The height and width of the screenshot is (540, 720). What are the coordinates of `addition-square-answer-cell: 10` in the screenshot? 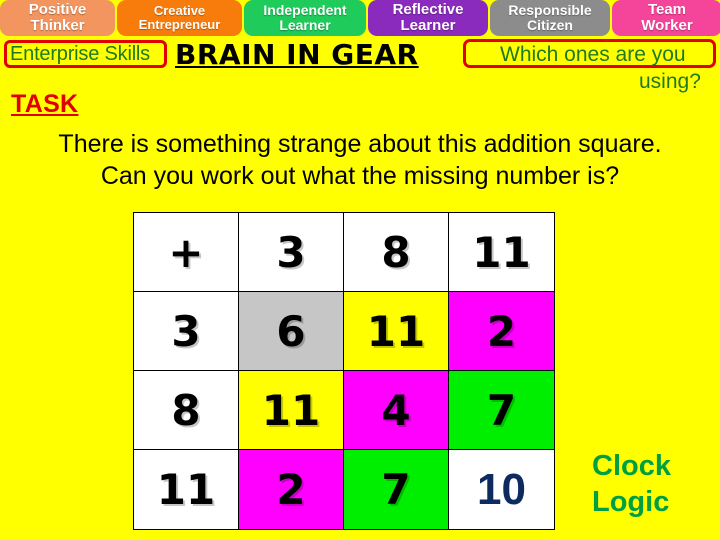 It's located at (501, 489).